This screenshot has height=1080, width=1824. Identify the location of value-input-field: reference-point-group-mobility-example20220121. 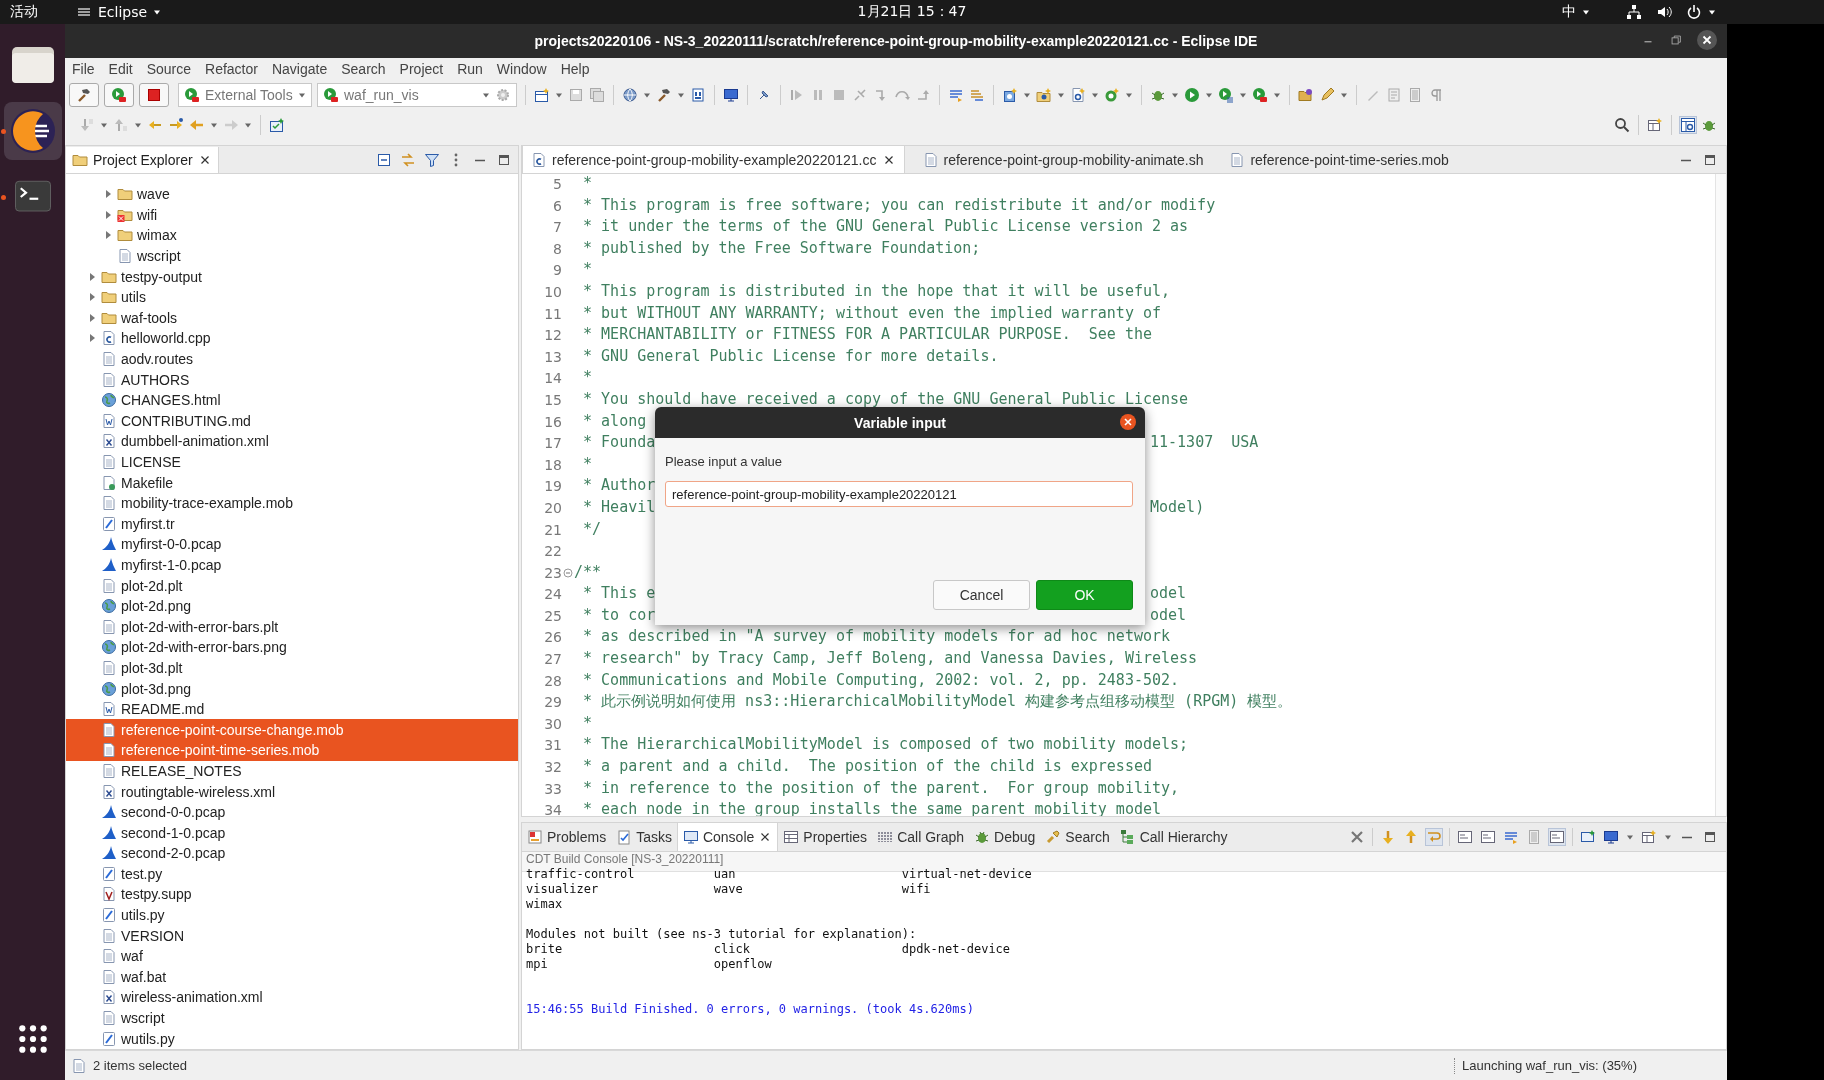
(899, 494).